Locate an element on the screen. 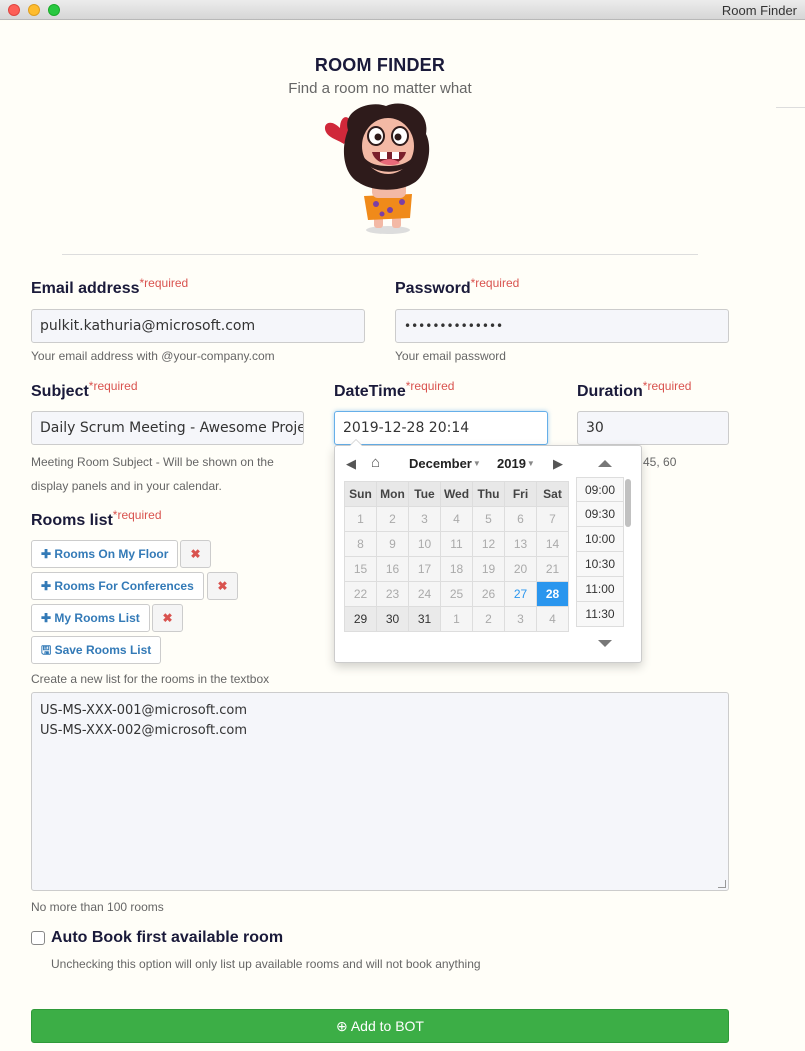 The image size is (805, 1051). time-option: 09:30 is located at coordinates (600, 514).